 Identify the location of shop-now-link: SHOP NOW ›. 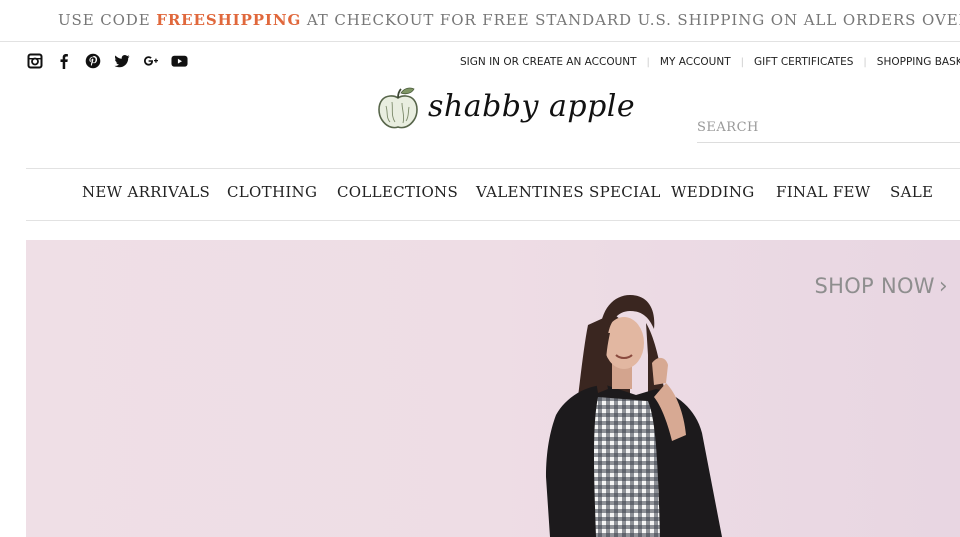
(881, 286).